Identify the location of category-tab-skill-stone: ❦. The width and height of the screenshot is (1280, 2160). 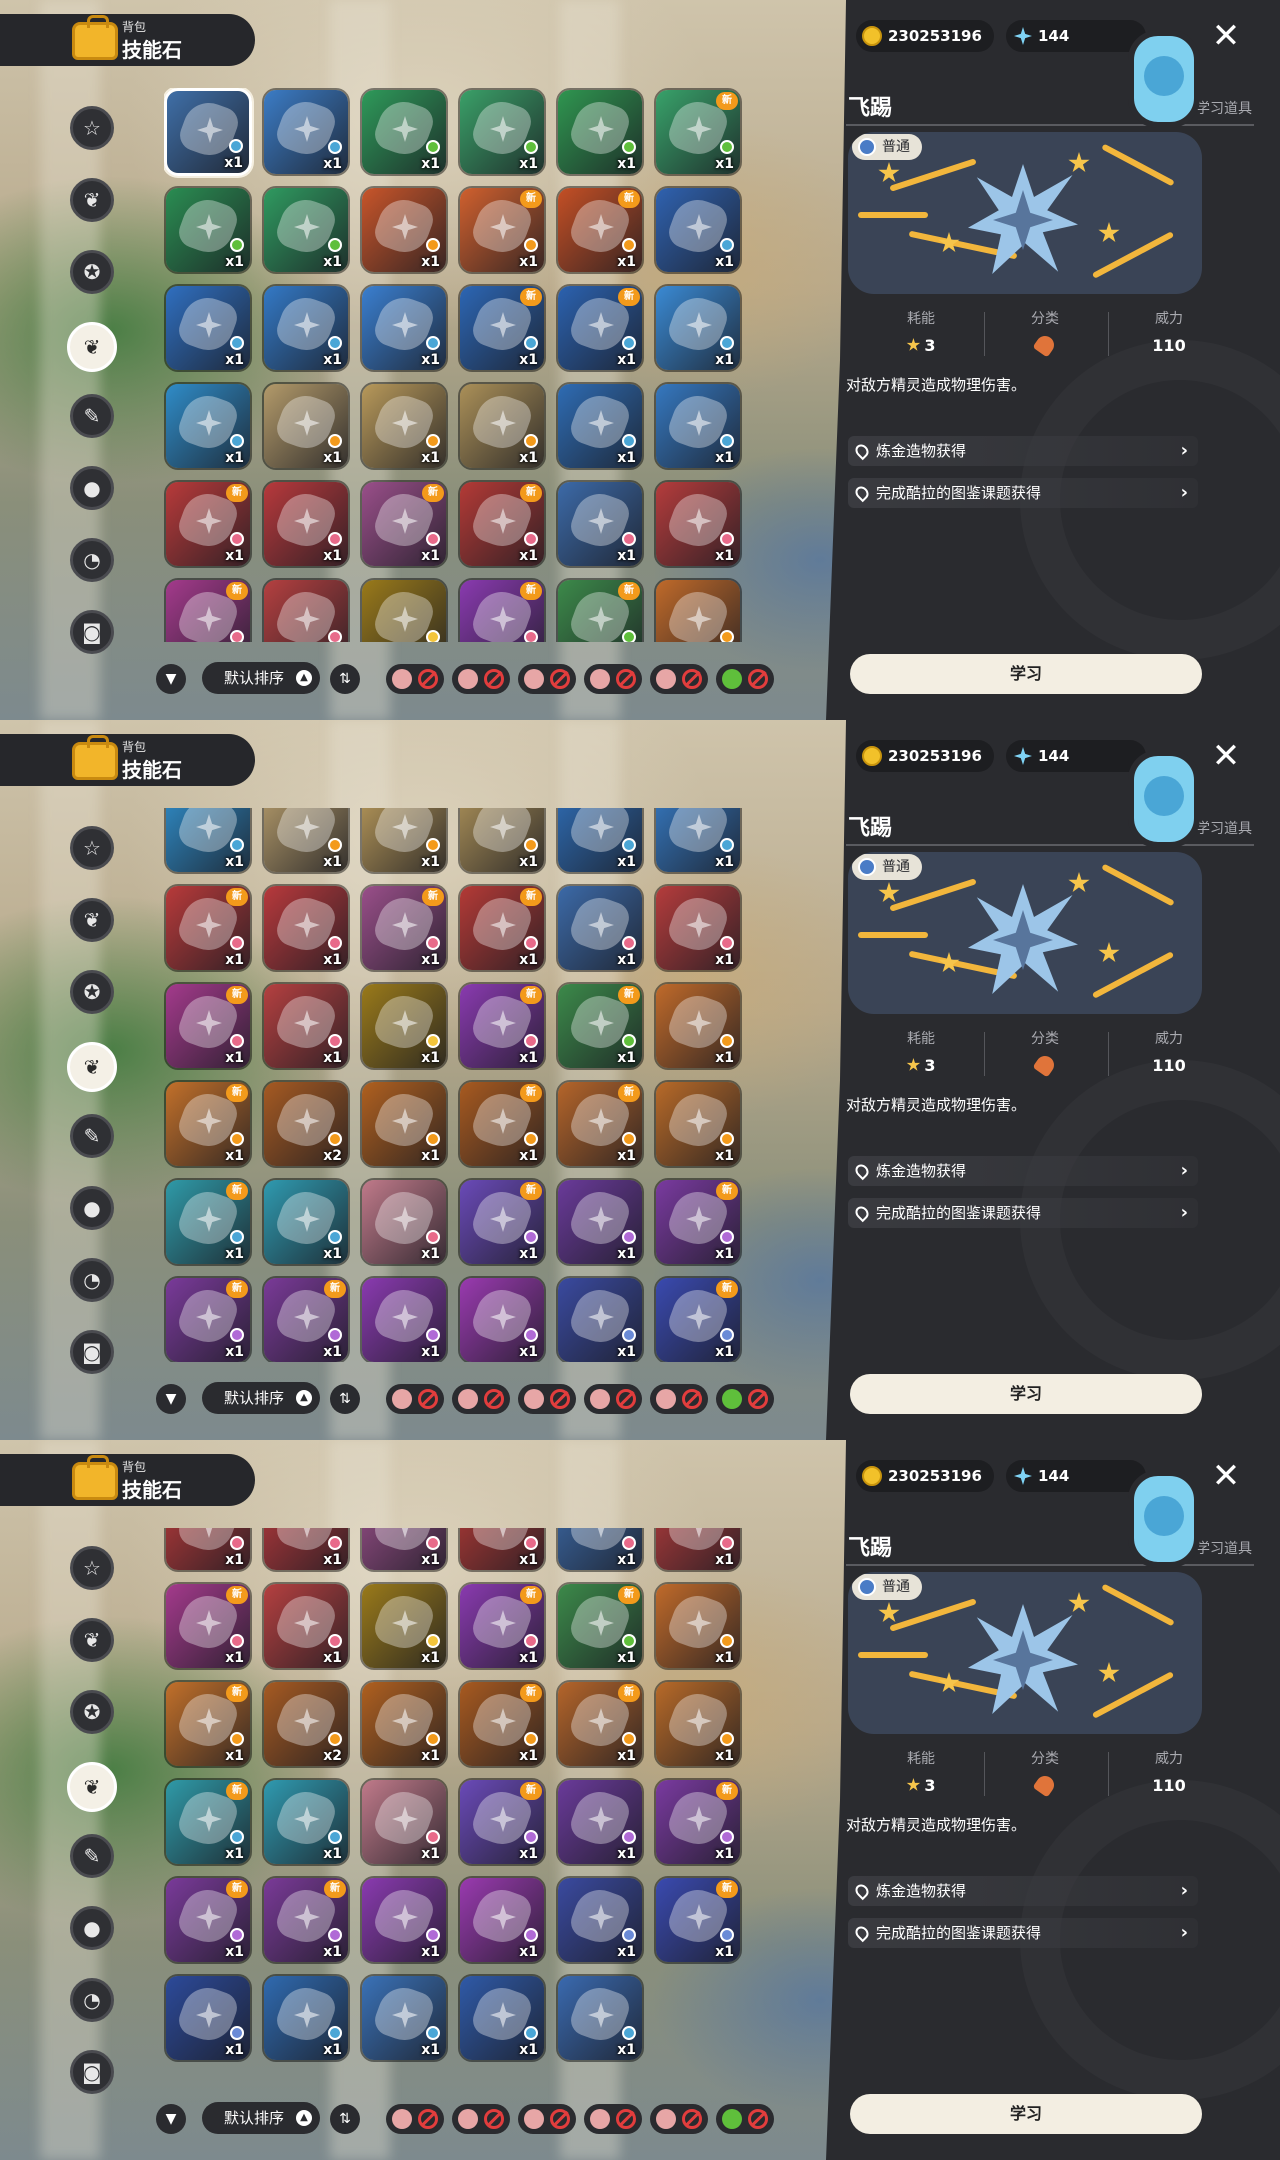
(92, 1067).